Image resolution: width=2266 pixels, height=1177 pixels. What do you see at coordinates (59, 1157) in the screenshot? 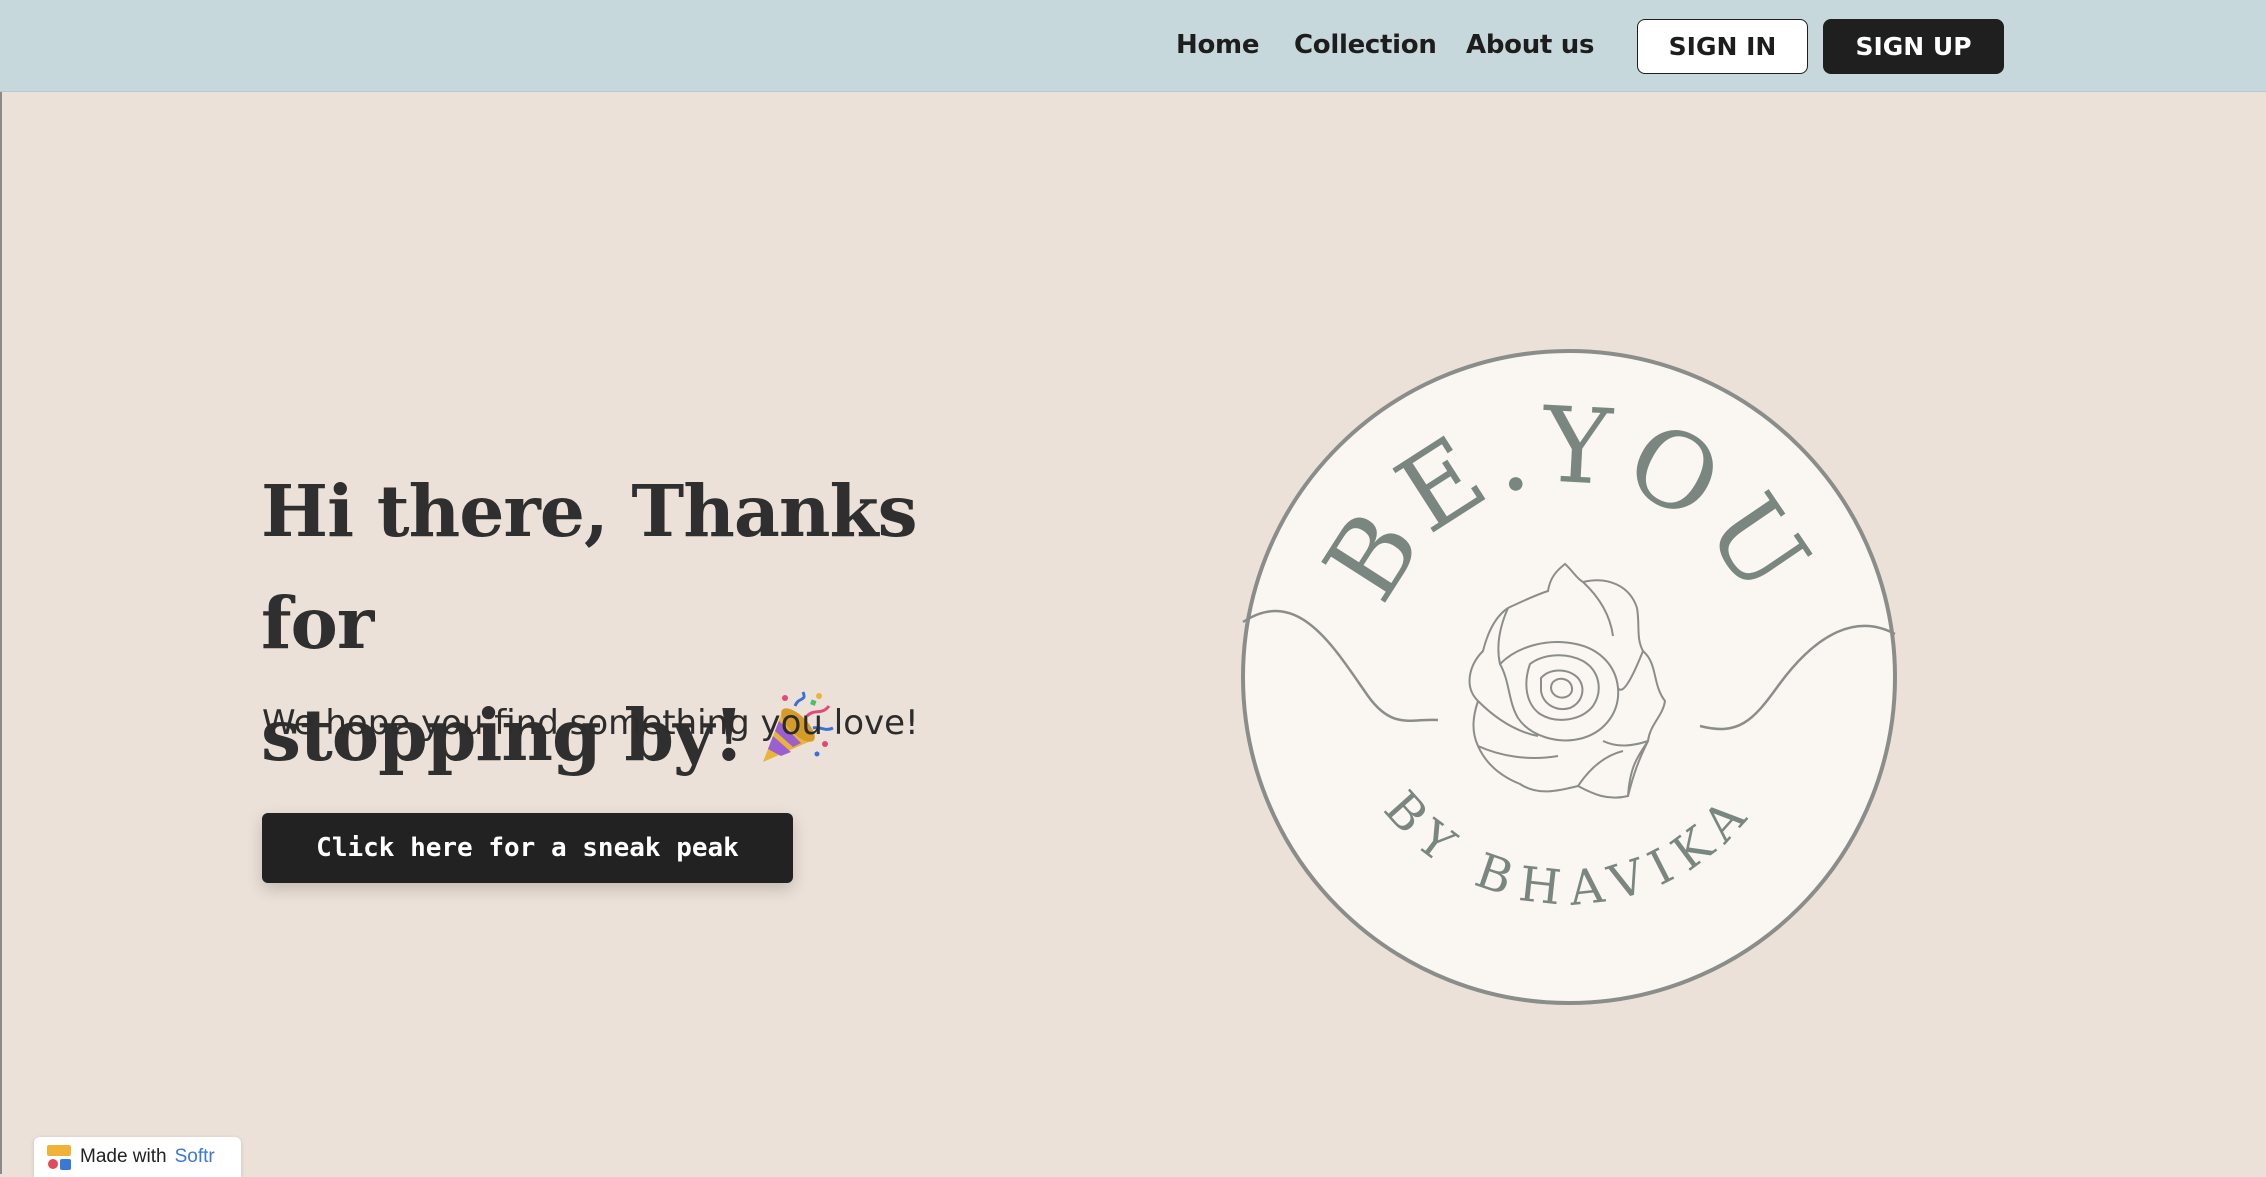
I see `softr-logo-icon` at bounding box center [59, 1157].